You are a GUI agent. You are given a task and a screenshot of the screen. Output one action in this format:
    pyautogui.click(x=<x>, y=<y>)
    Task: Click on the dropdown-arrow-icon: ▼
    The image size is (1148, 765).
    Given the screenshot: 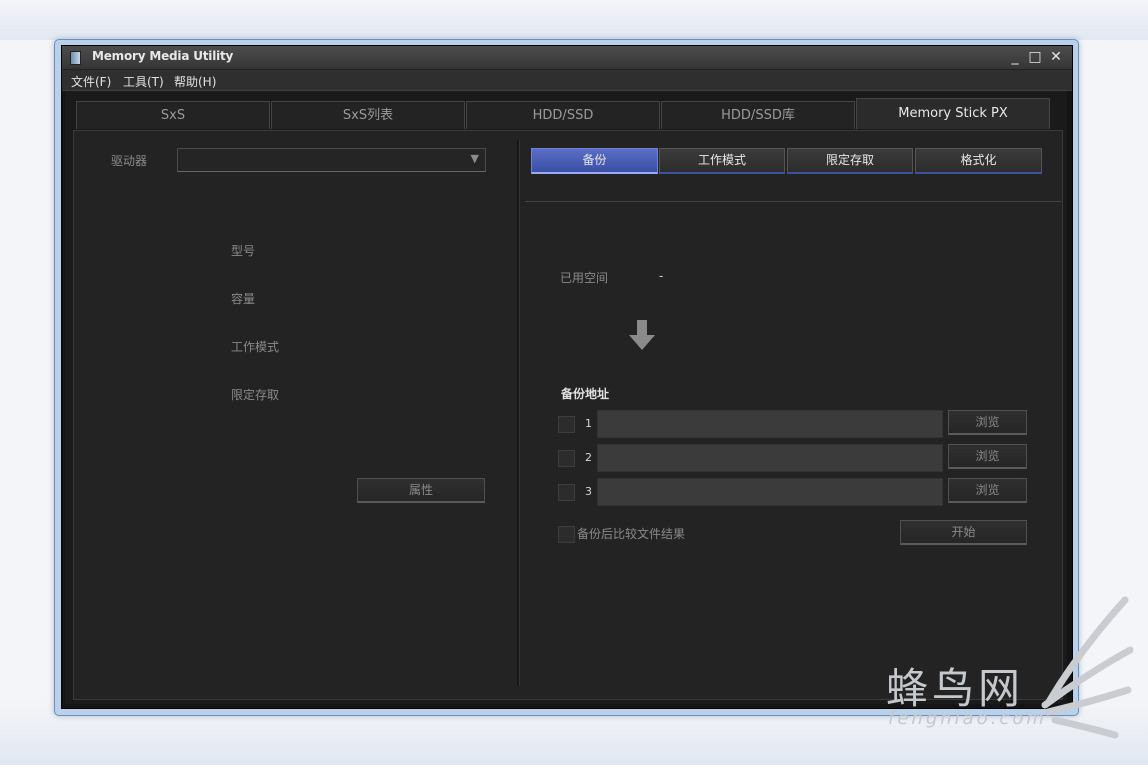 What is the action you would take?
    pyautogui.click(x=474, y=158)
    